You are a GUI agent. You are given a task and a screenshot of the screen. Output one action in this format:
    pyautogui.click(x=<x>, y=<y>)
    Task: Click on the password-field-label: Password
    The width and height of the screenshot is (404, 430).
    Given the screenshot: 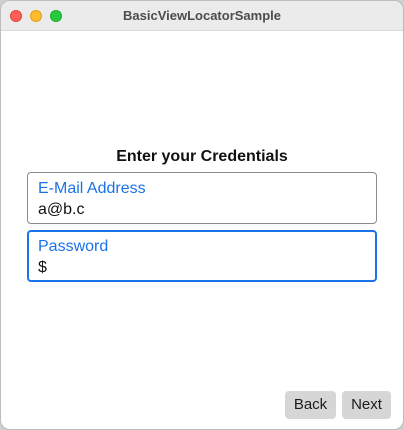 What is the action you would take?
    pyautogui.click(x=73, y=246)
    